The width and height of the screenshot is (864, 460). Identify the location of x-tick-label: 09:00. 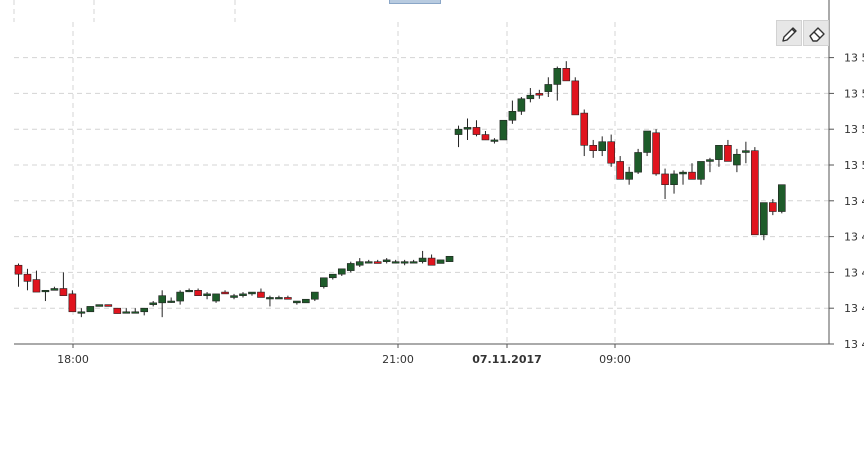
(615, 359).